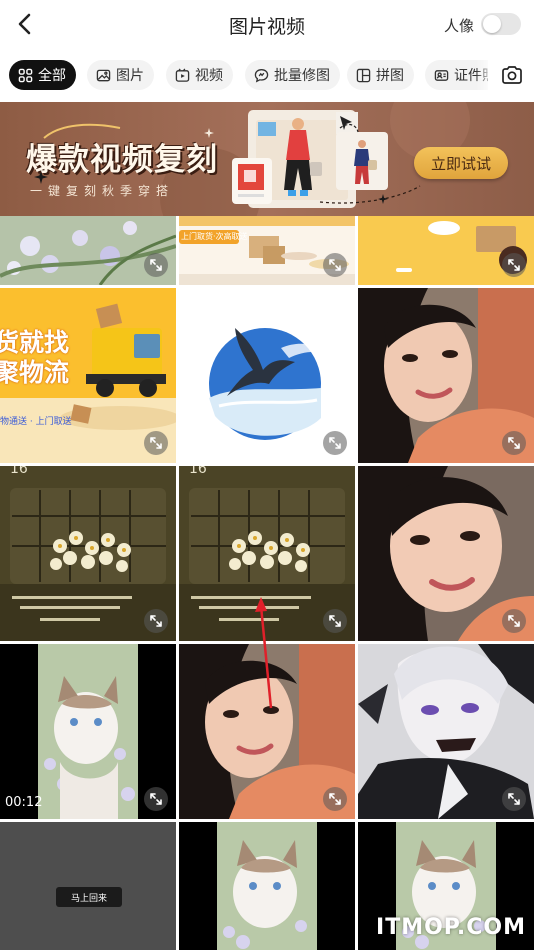 This screenshot has width=534, height=950. What do you see at coordinates (267, 250) in the screenshot?
I see `media-tile: 上门取货·次高取送` at bounding box center [267, 250].